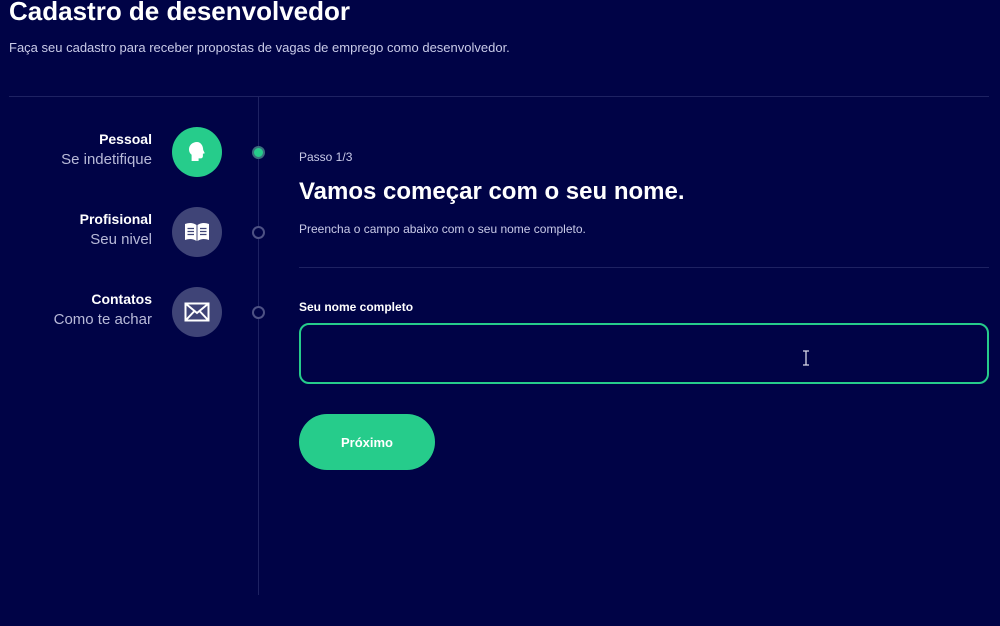 The height and width of the screenshot is (626, 1000). Describe the element at coordinates (121, 299) in the screenshot. I see `step-title: Contatos` at that location.